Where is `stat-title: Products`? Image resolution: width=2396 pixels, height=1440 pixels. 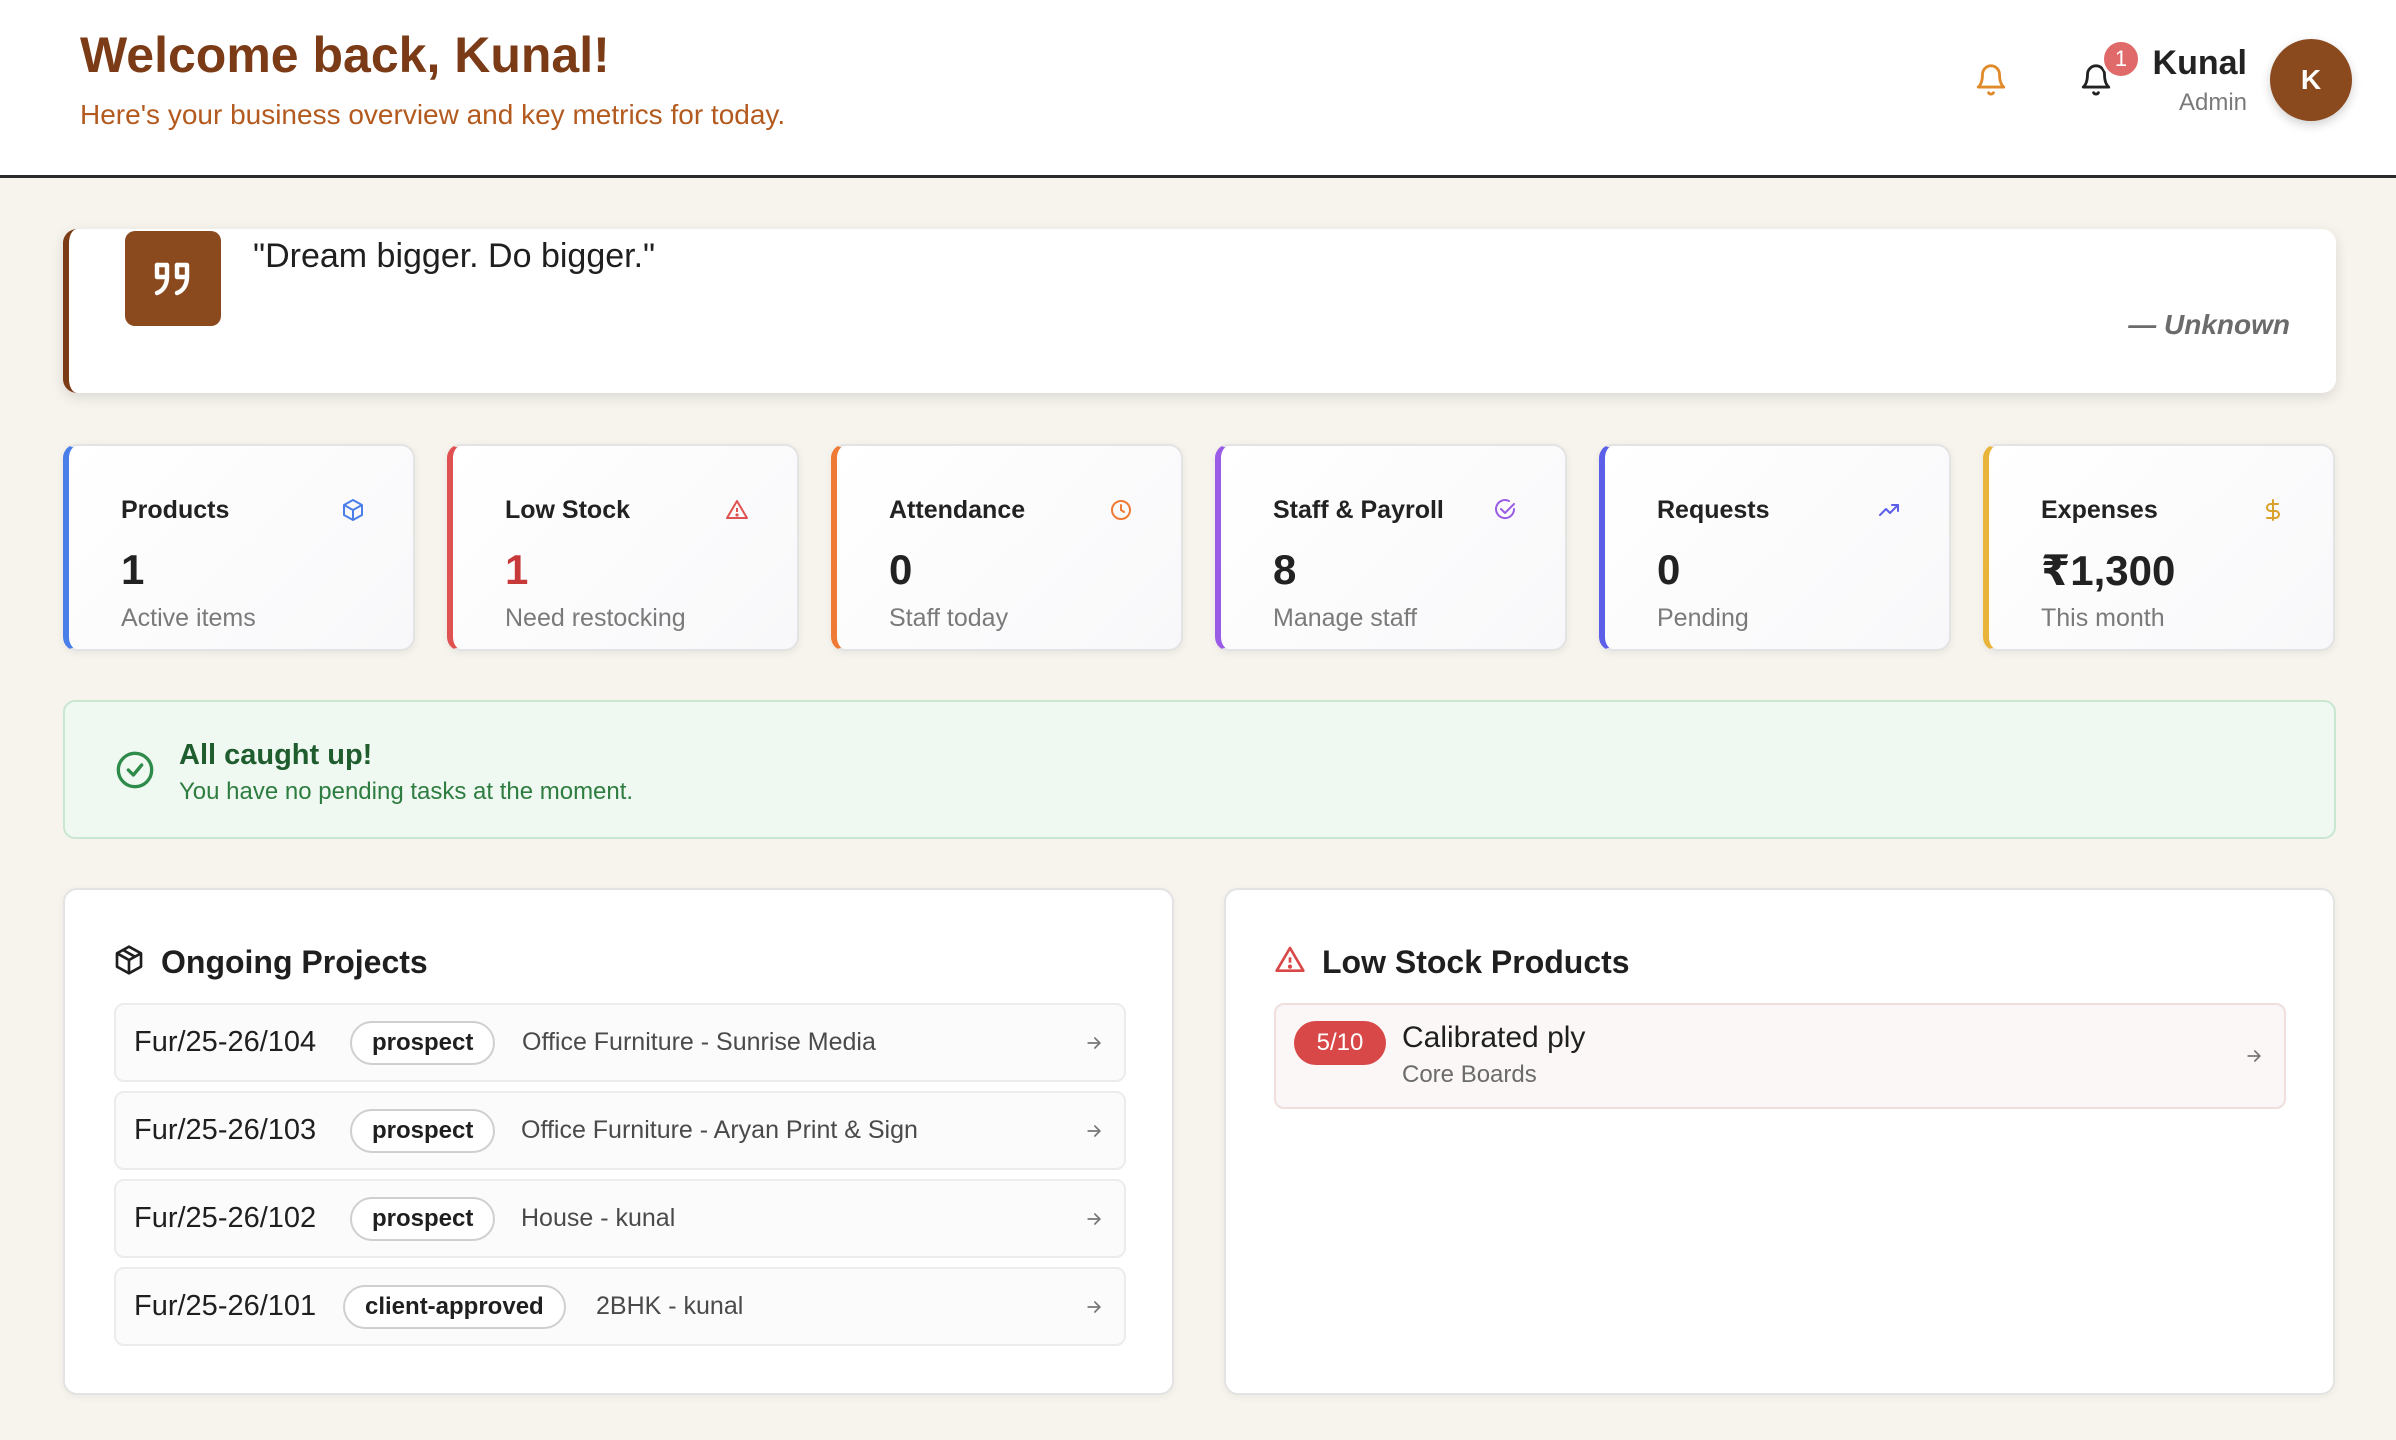 stat-title: Products is located at coordinates (175, 510).